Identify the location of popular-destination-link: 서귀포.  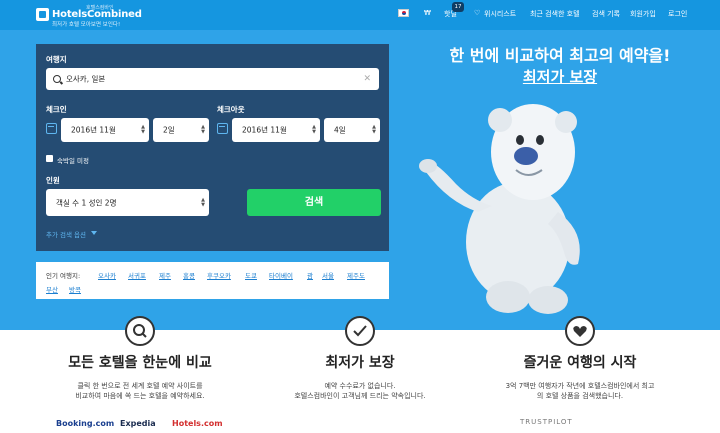
(137, 275).